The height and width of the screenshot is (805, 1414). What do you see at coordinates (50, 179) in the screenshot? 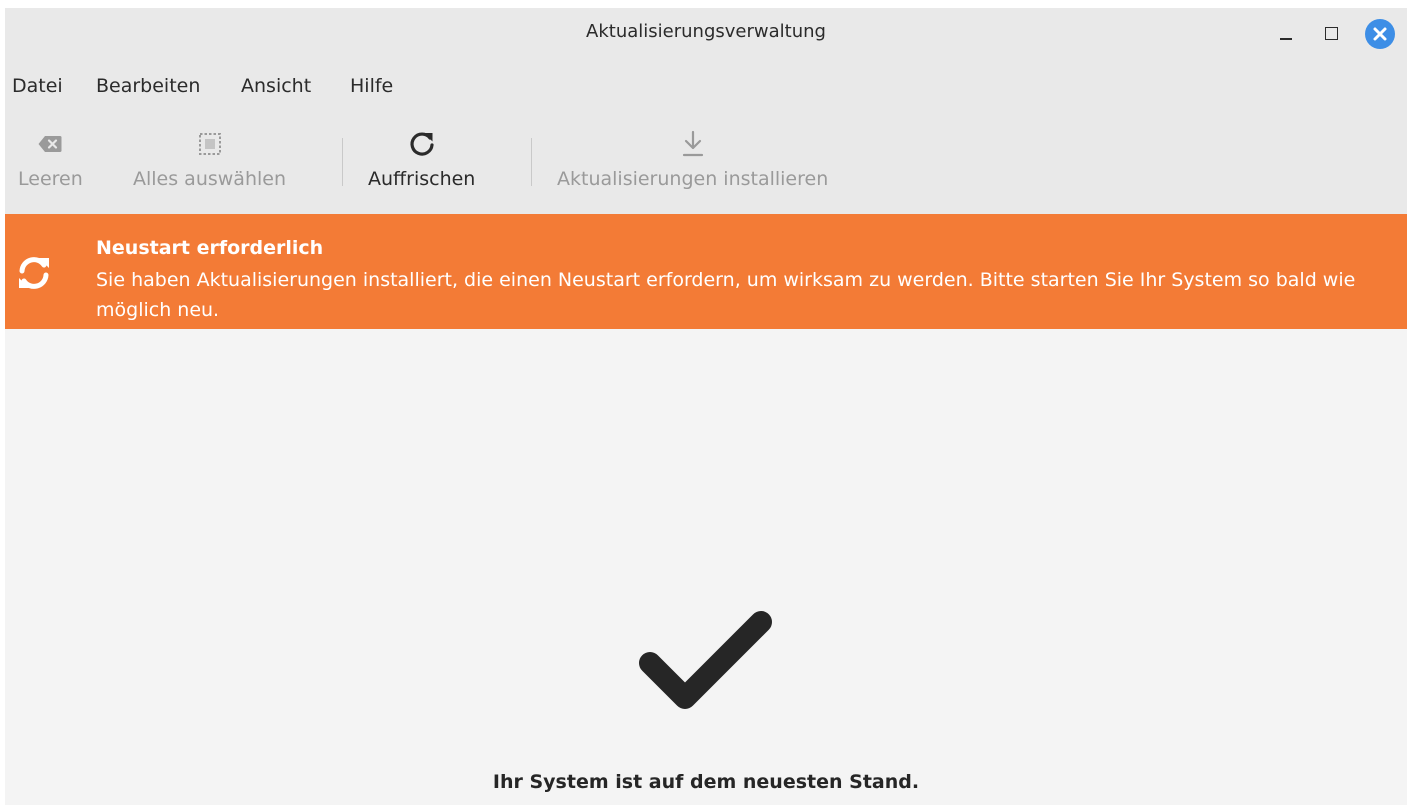
I see `clear-label: Leeren` at bounding box center [50, 179].